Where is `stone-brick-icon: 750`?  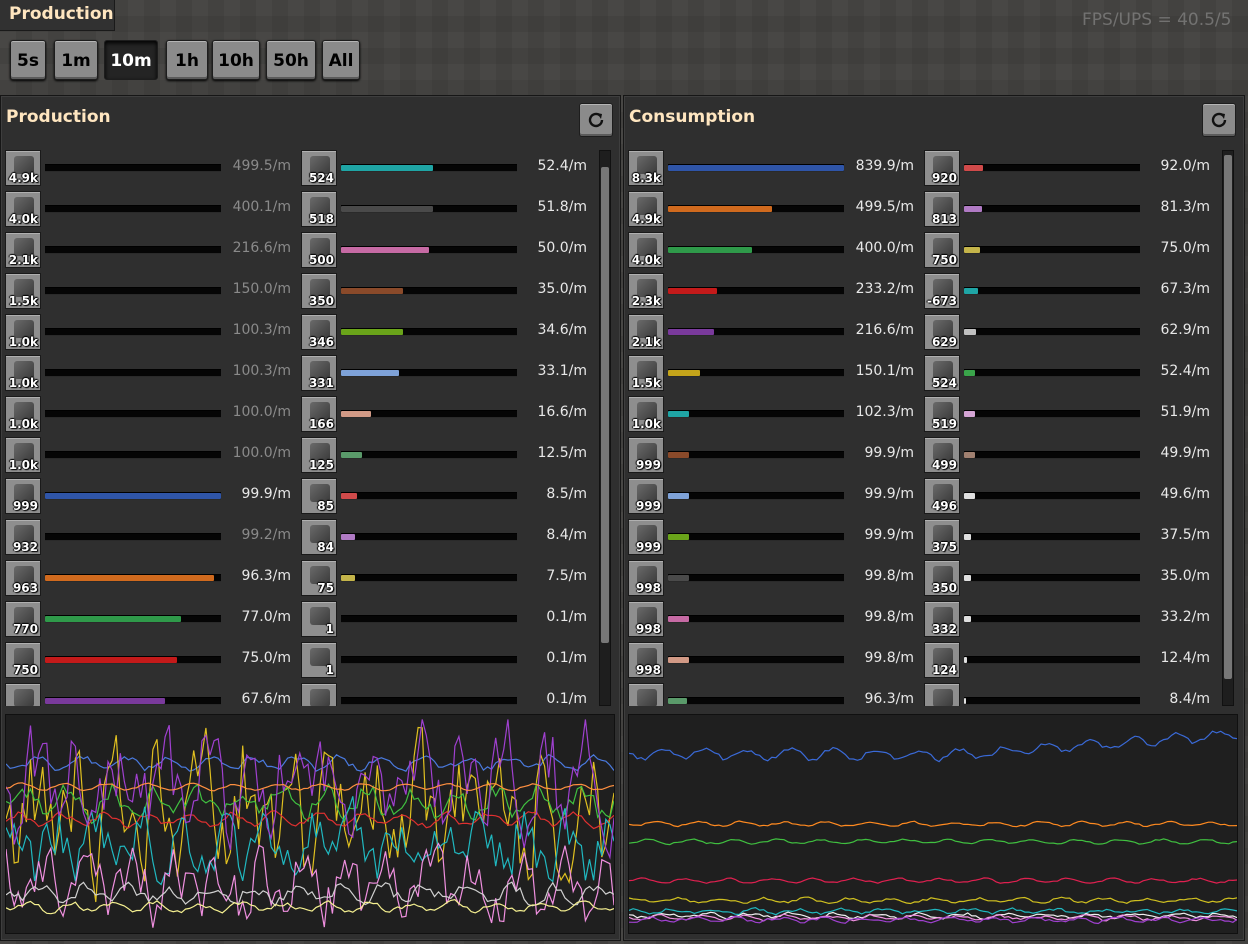 stone-brick-icon: 750 is located at coordinates (942, 250).